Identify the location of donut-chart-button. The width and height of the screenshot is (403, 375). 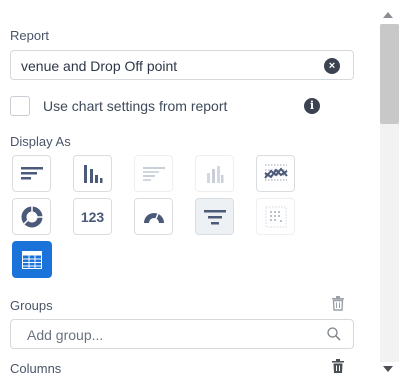
(31, 216).